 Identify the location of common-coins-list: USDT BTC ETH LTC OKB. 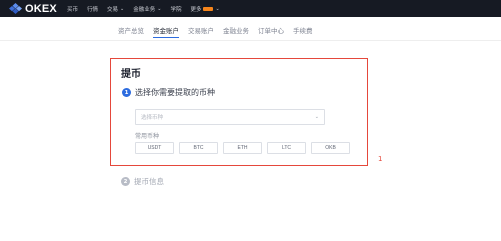
(245, 148).